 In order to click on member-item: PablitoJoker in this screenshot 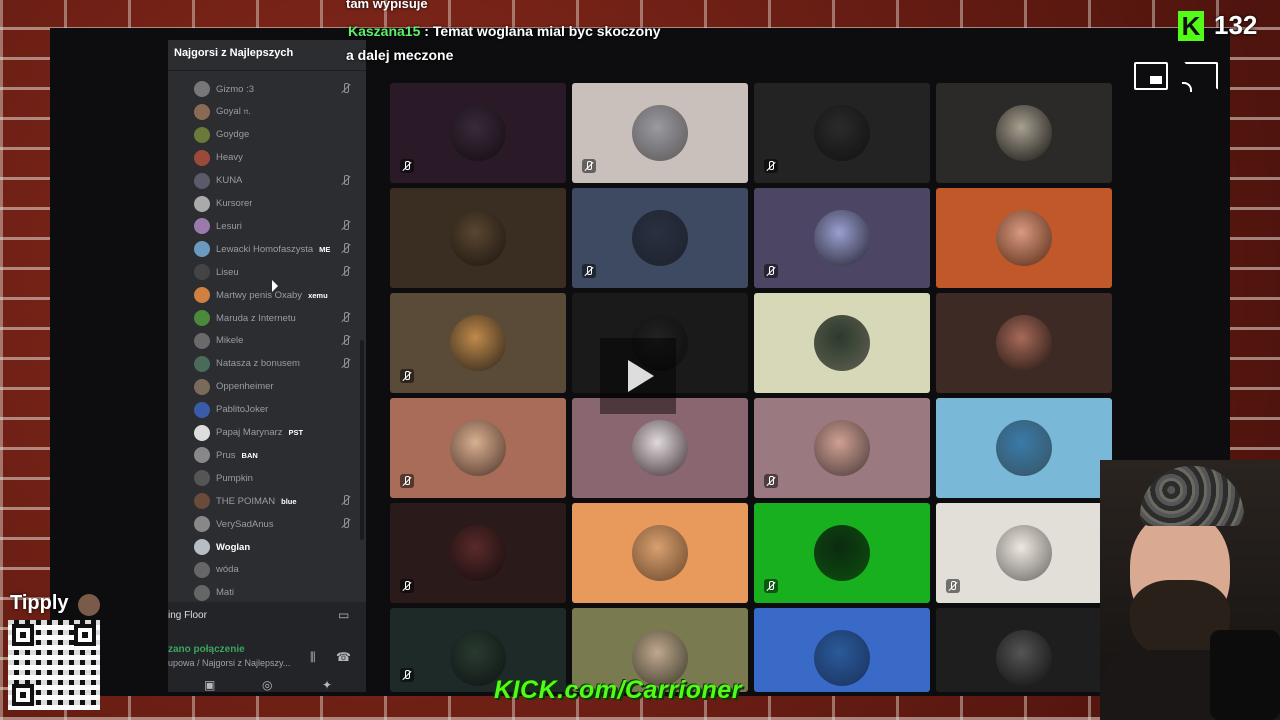, I will do `click(277, 410)`.